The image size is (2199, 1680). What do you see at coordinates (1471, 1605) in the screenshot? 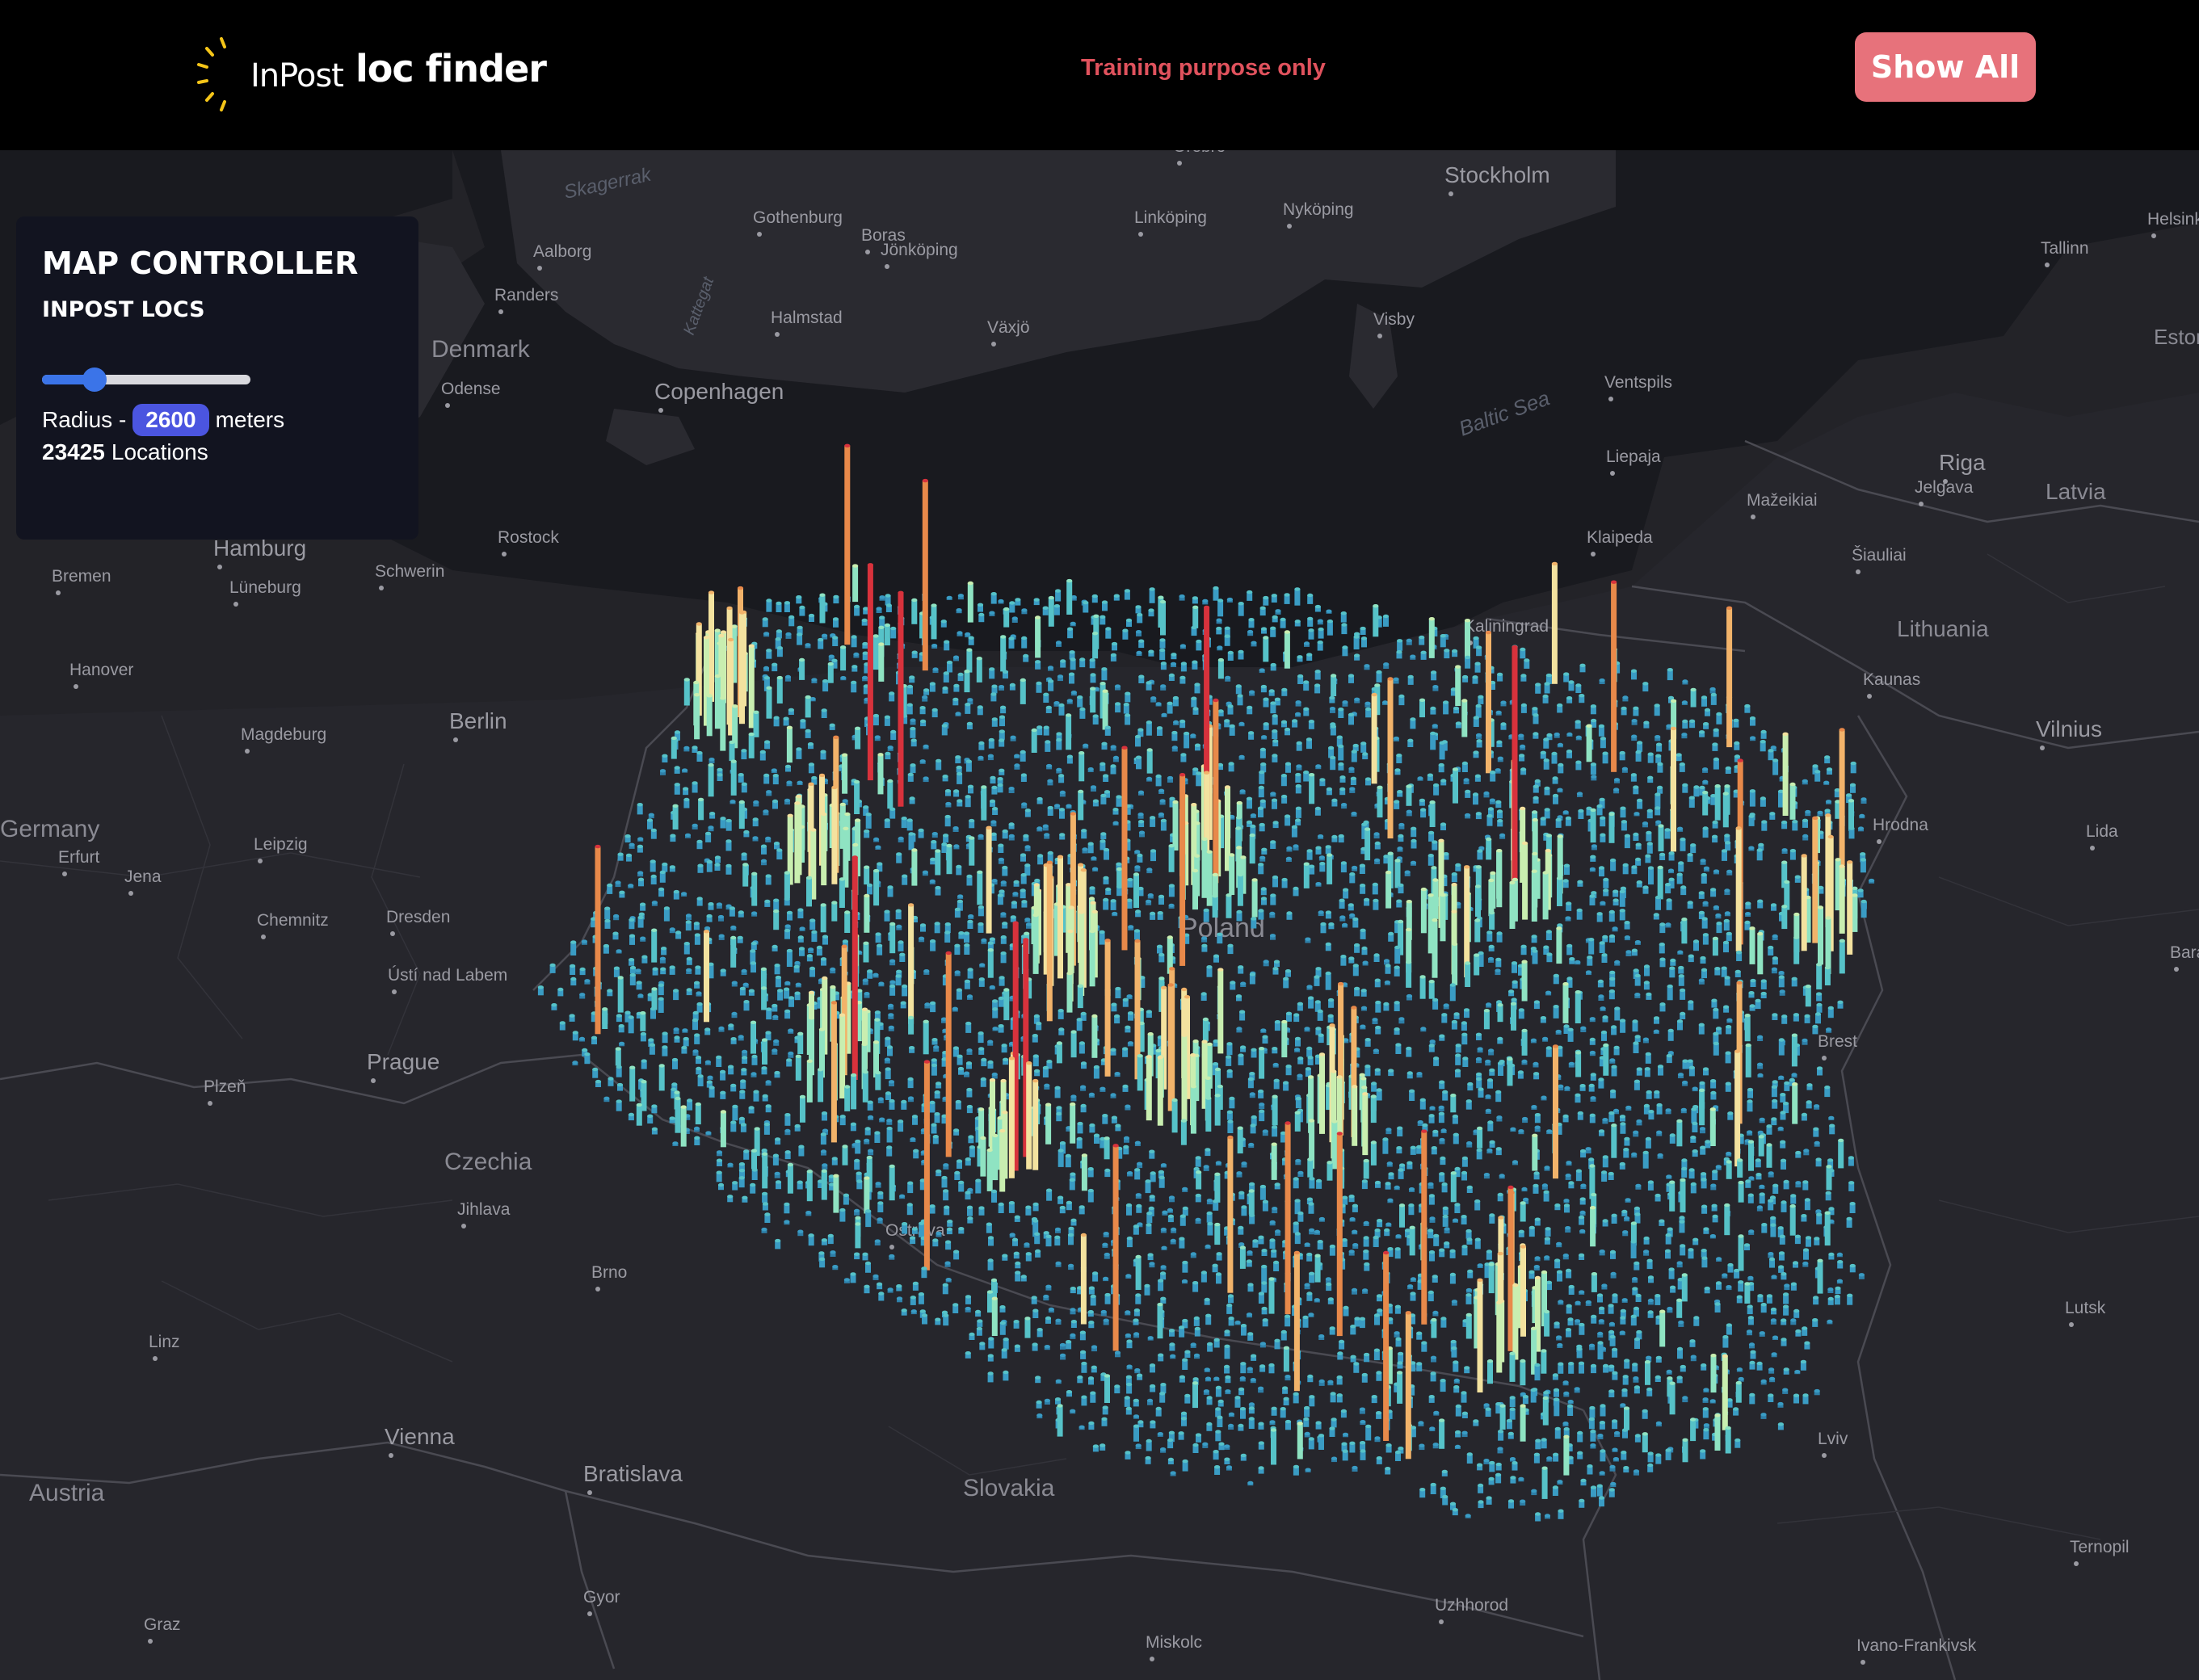
I see `city-label: Uzhhorod` at bounding box center [1471, 1605].